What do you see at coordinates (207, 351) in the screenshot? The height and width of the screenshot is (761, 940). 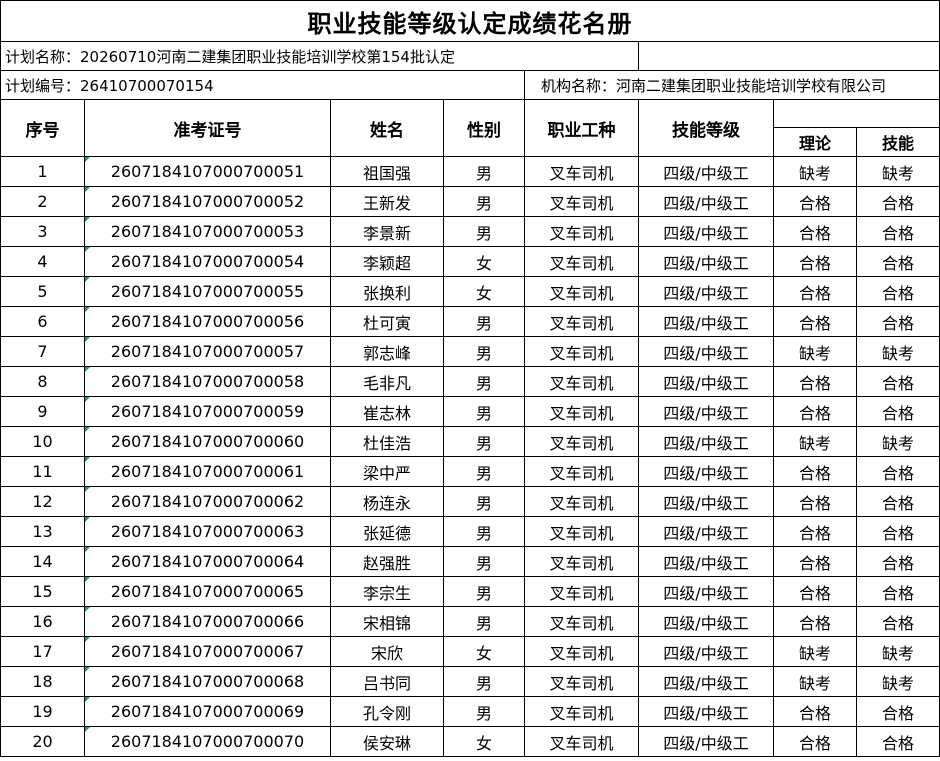 I see `cell-exam-id: 2607184107000700057` at bounding box center [207, 351].